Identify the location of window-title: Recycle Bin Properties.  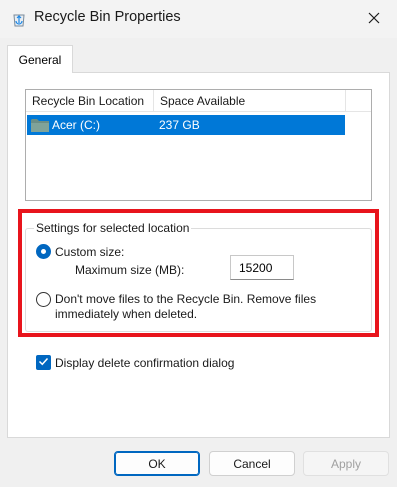
(107, 17).